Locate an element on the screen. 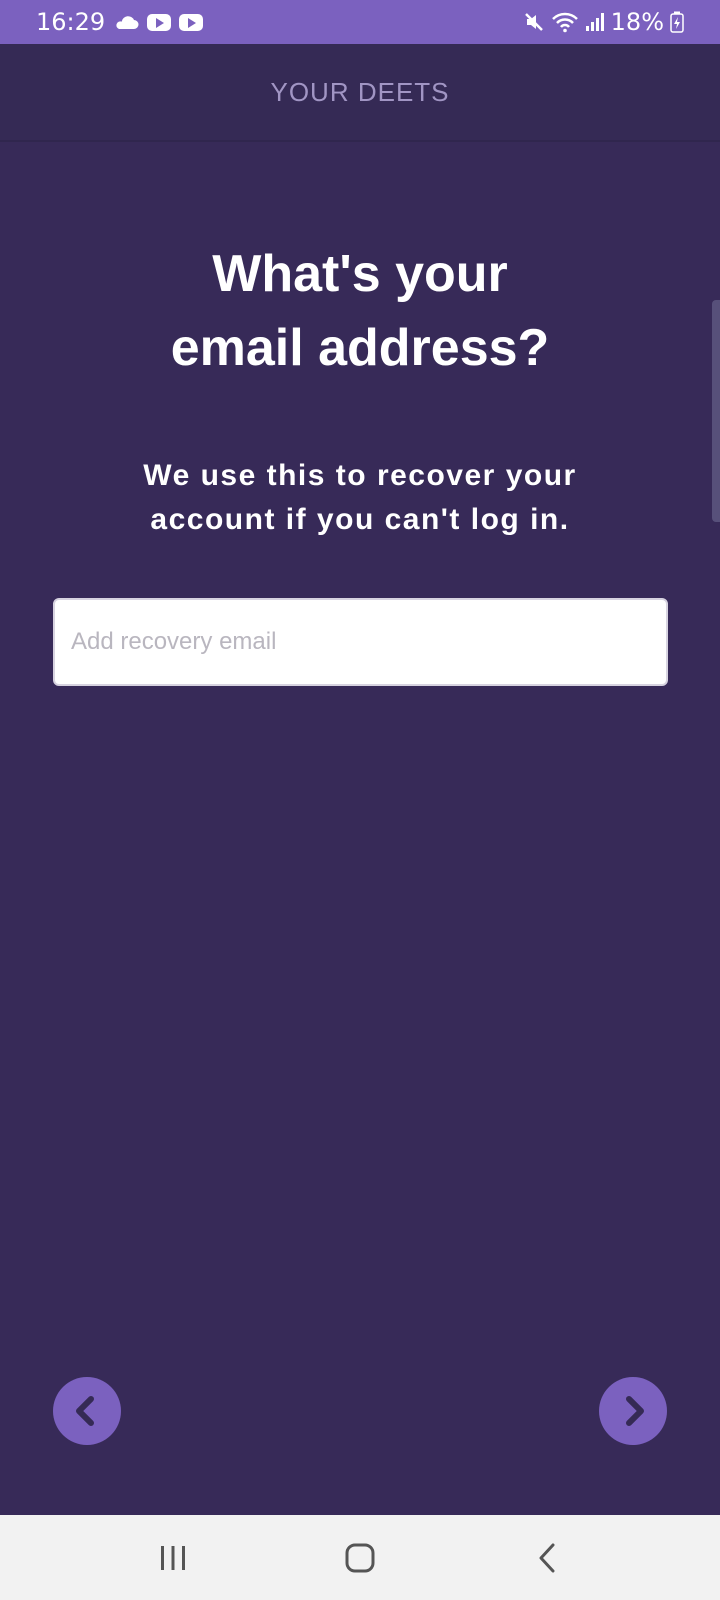  chevron-left-icon is located at coordinates (85, 1411).